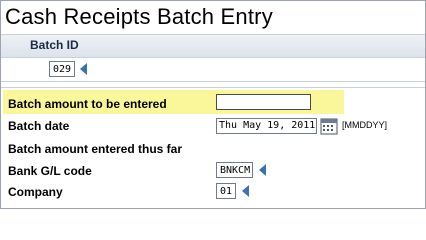 The image size is (426, 240). I want to click on batch-amount-input, so click(263, 102).